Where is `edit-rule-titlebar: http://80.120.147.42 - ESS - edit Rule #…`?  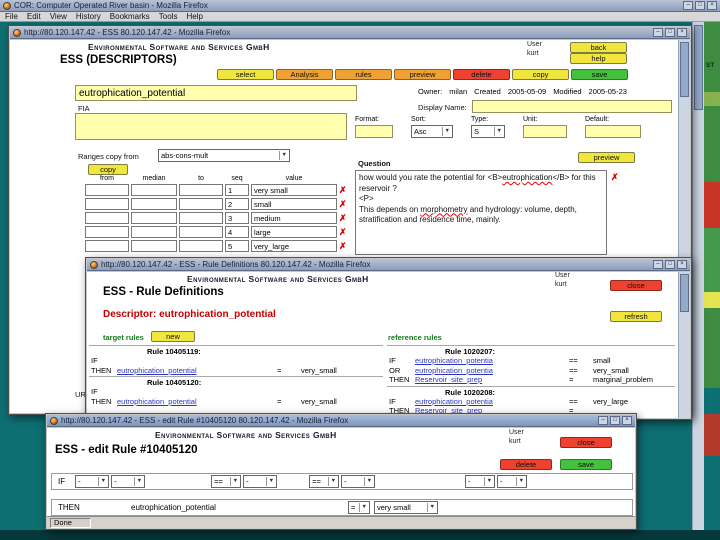 edit-rule-titlebar: http://80.120.147.42 - ESS - edit Rule #… is located at coordinates (341, 421).